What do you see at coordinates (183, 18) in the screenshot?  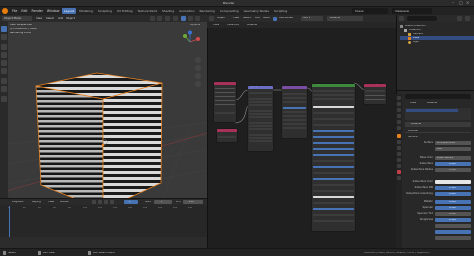 I see `shading-solid-icon` at bounding box center [183, 18].